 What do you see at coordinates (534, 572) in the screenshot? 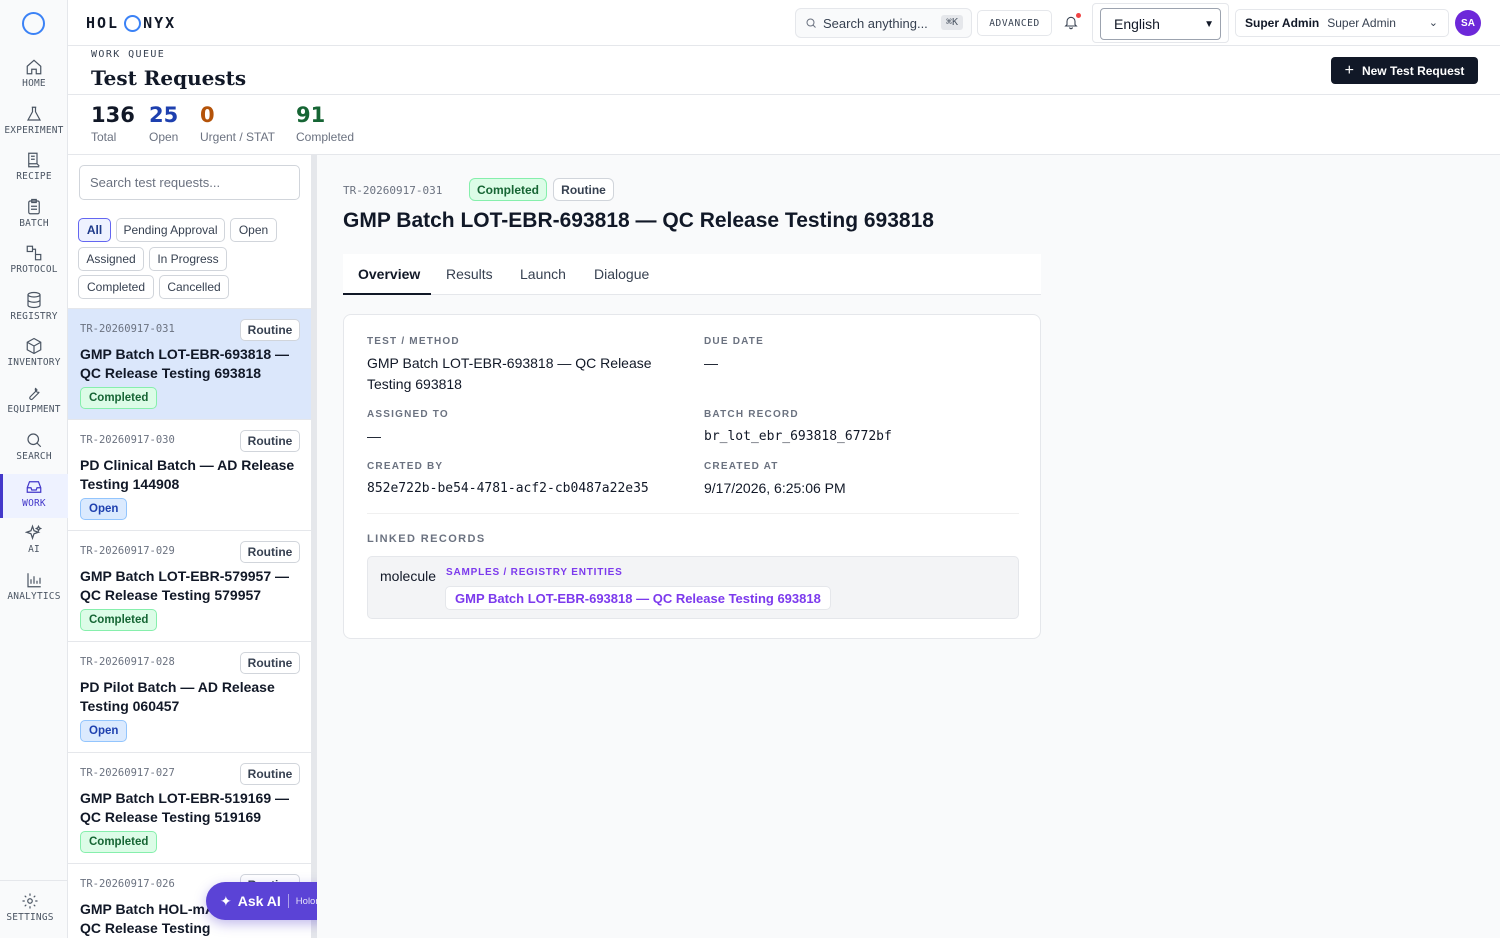
I see `linked-sub-label: SAMPLES / REGISTRY ENTITIES` at bounding box center [534, 572].